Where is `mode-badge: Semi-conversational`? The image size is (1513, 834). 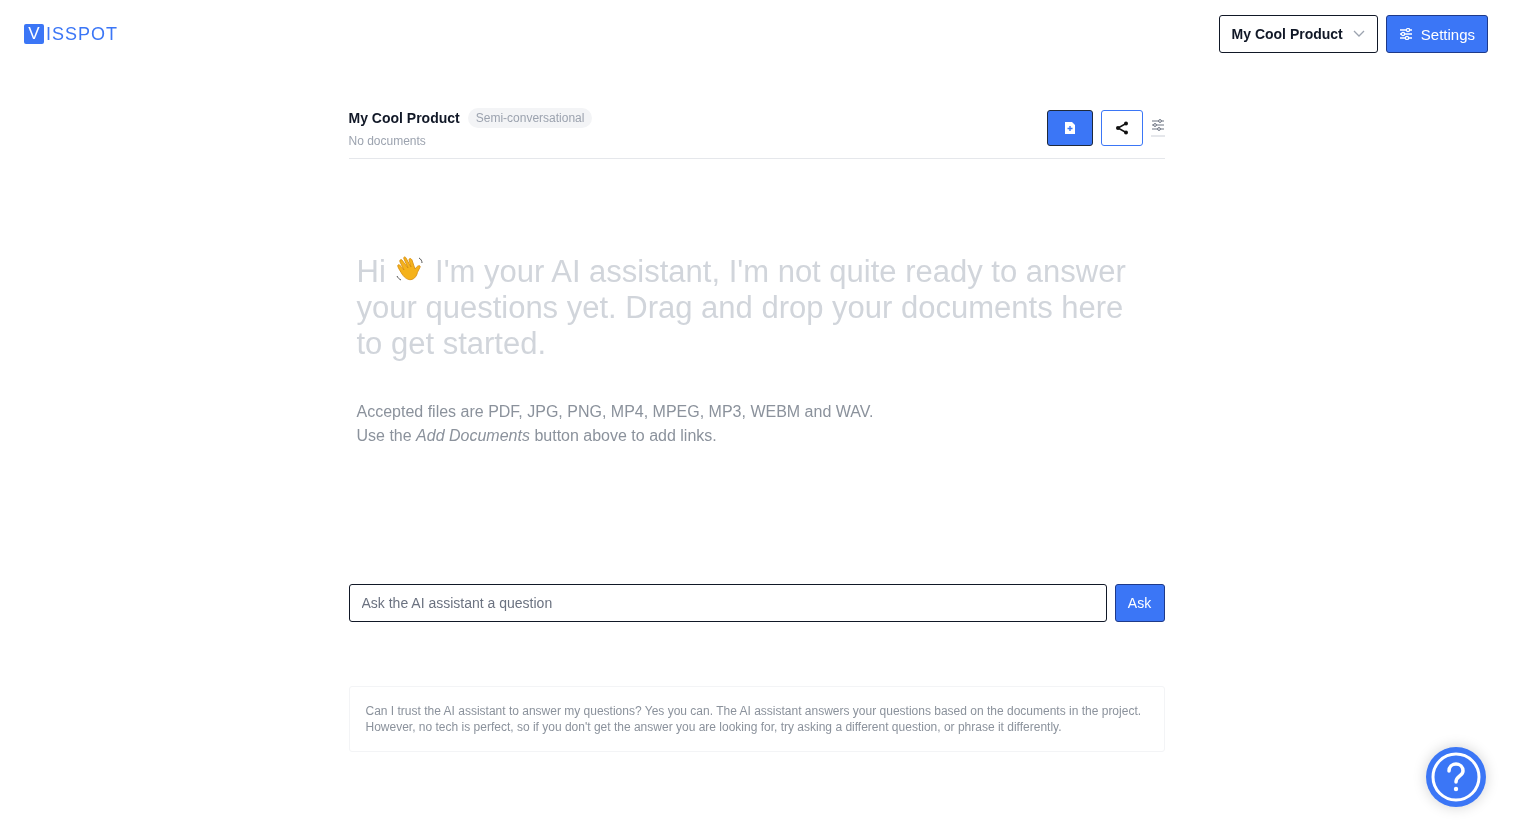 mode-badge: Semi-conversational is located at coordinates (530, 118).